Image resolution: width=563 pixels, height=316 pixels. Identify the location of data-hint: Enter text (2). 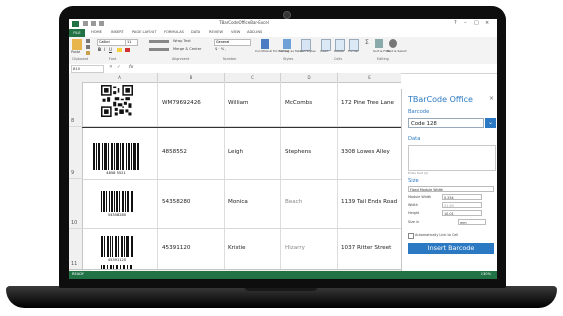
(418, 173).